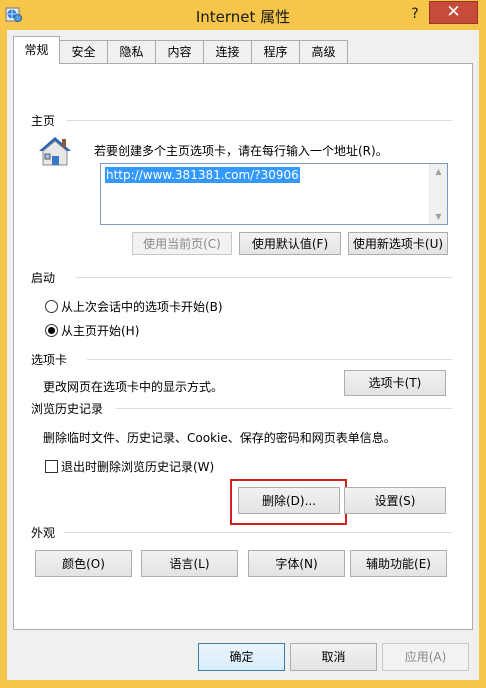 This screenshot has width=486, height=688. What do you see at coordinates (241, 151) in the screenshot?
I see `homepage-instruction: 若要创建多个主页选项卡，请在每行输入一个地址(R)。` at bounding box center [241, 151].